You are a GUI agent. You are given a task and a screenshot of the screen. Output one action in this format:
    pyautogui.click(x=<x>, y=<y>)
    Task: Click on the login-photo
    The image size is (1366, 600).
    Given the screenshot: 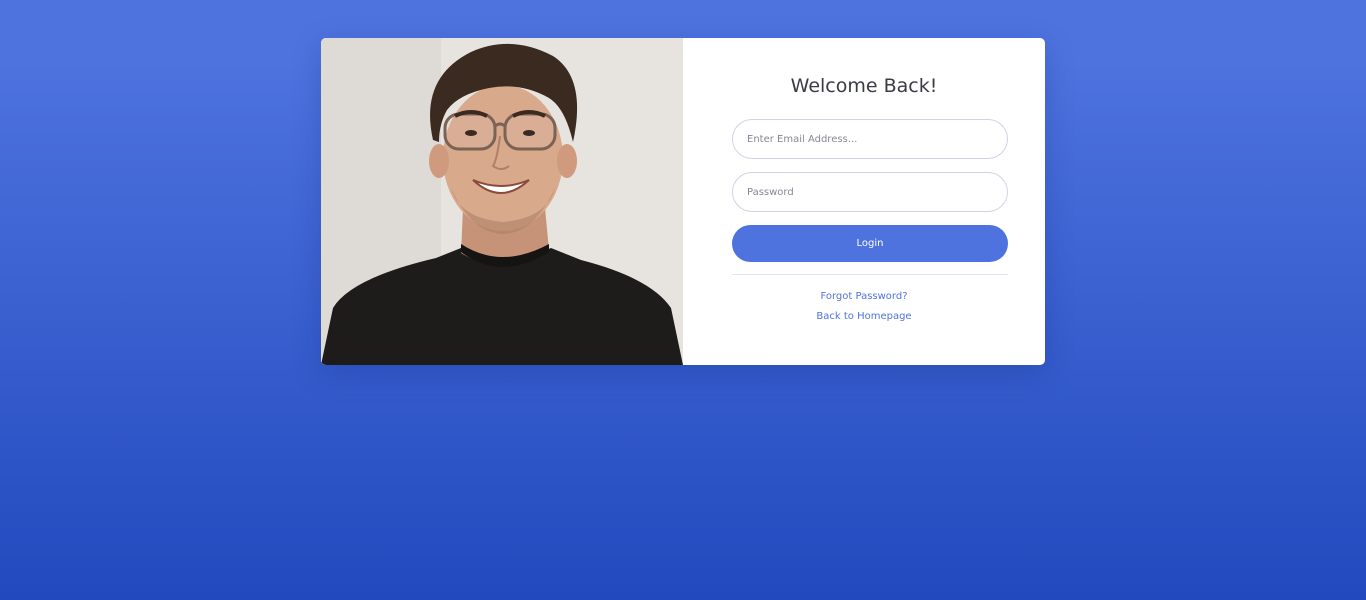 What is the action you would take?
    pyautogui.click(x=502, y=201)
    